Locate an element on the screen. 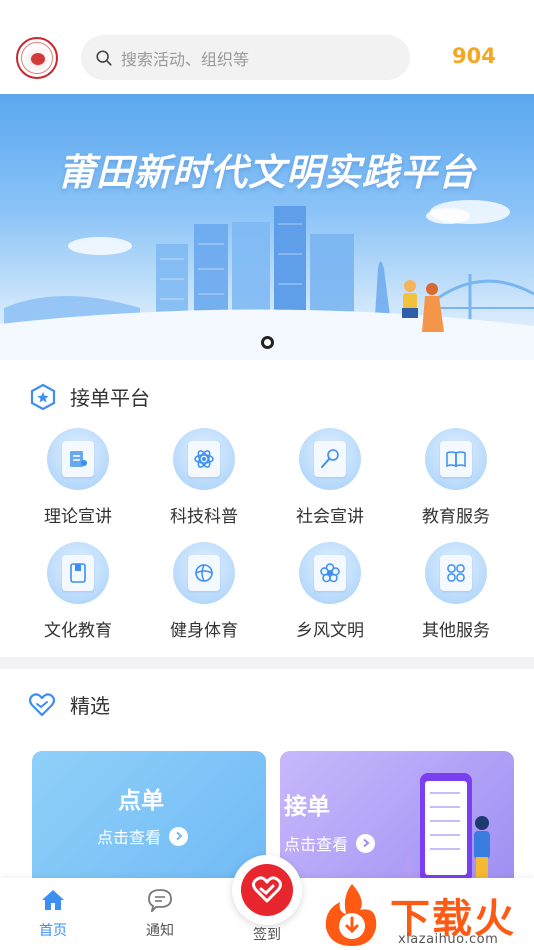 This screenshot has height=950, width=534. service-education: 教育服务 is located at coordinates (456, 477).